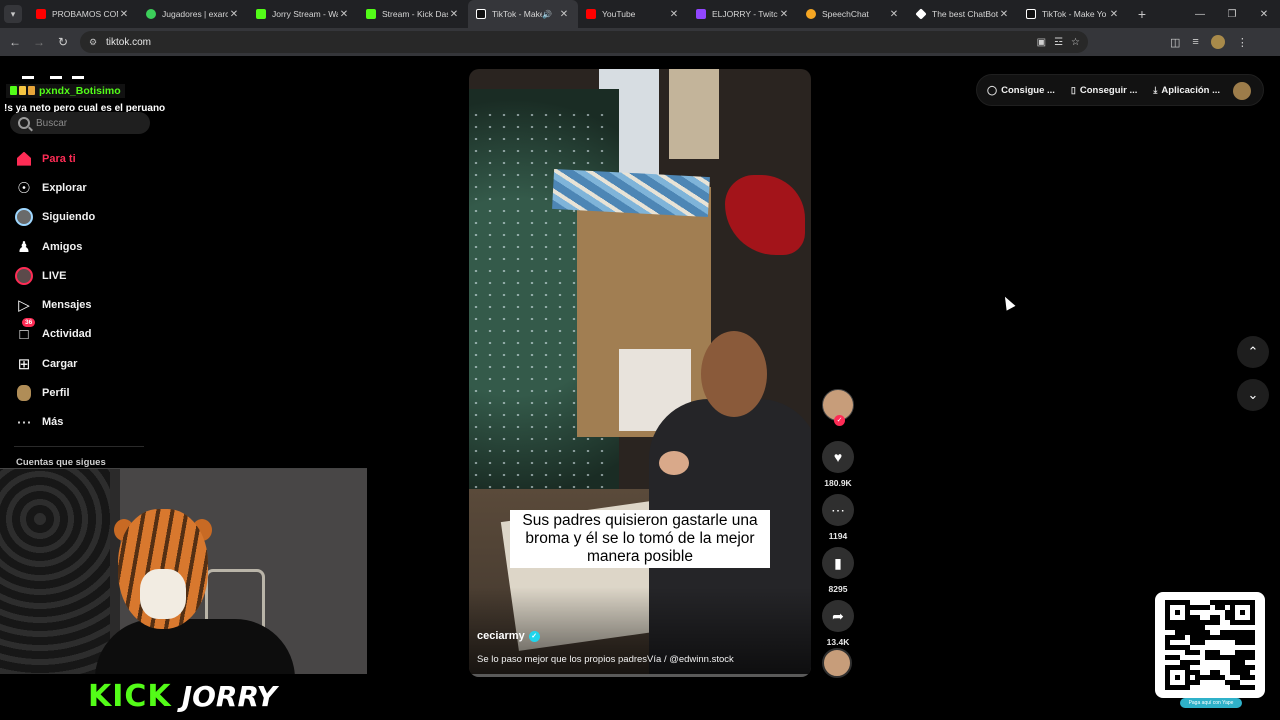 The height and width of the screenshot is (720, 1280). What do you see at coordinates (853, 14) in the screenshot?
I see `browser-tab: SpeechChat ✕` at bounding box center [853, 14].